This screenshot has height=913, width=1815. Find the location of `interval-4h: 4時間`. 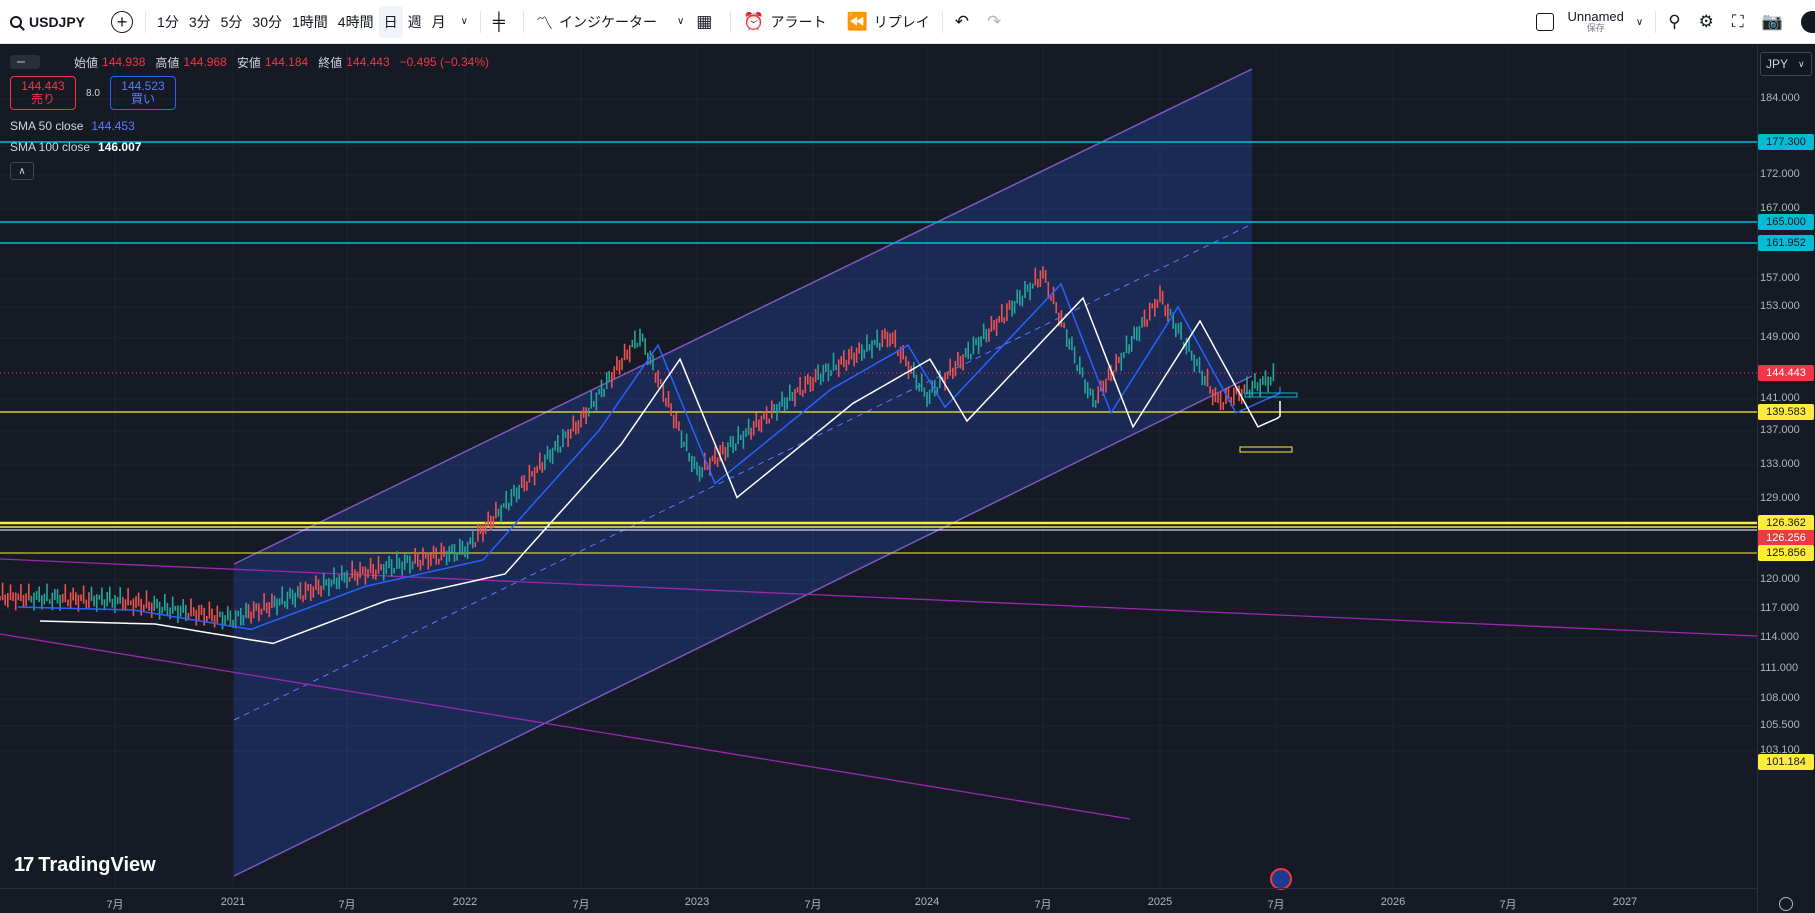

interval-4h: 4時間 is located at coordinates (356, 22).